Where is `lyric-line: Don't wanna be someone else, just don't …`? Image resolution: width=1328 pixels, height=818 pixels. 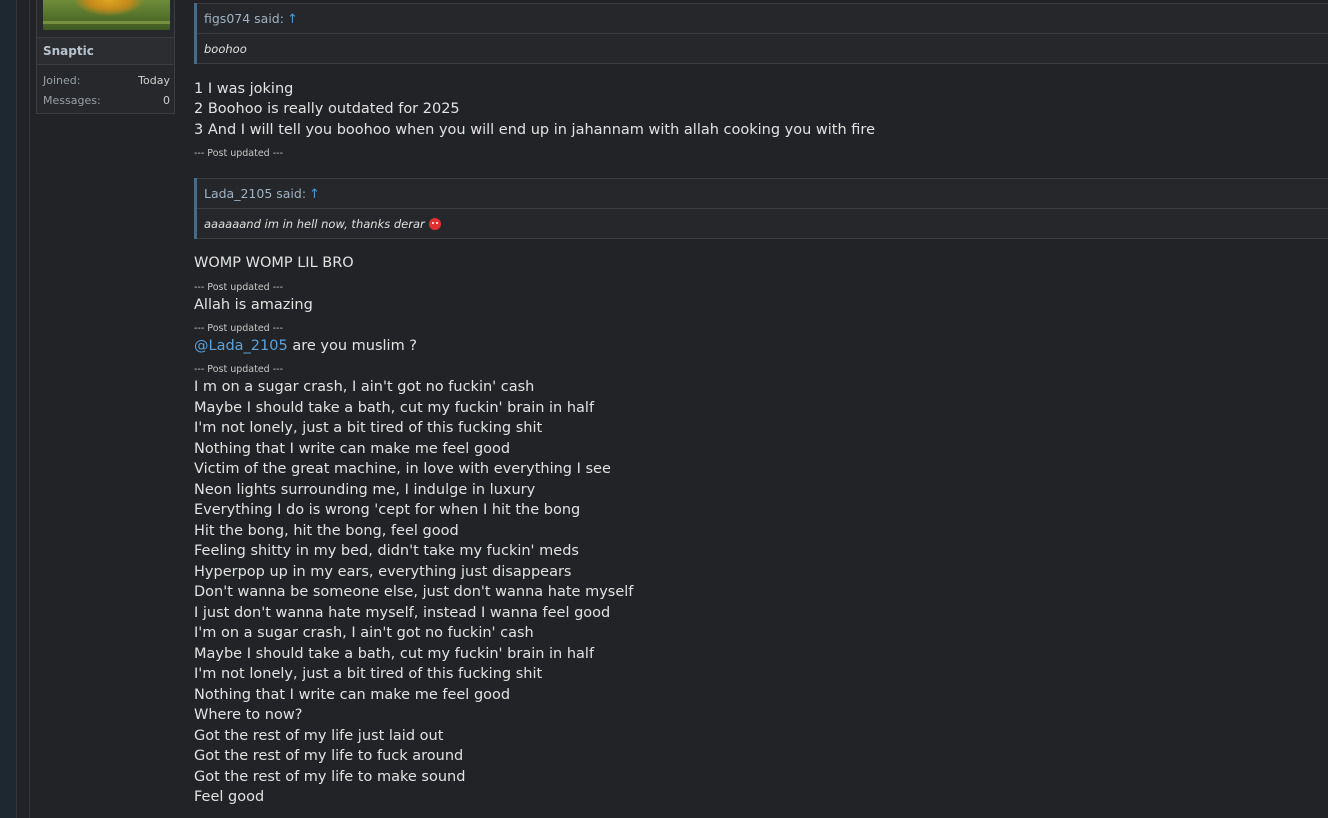 lyric-line: Don't wanna be someone else, just don't … is located at coordinates (414, 592).